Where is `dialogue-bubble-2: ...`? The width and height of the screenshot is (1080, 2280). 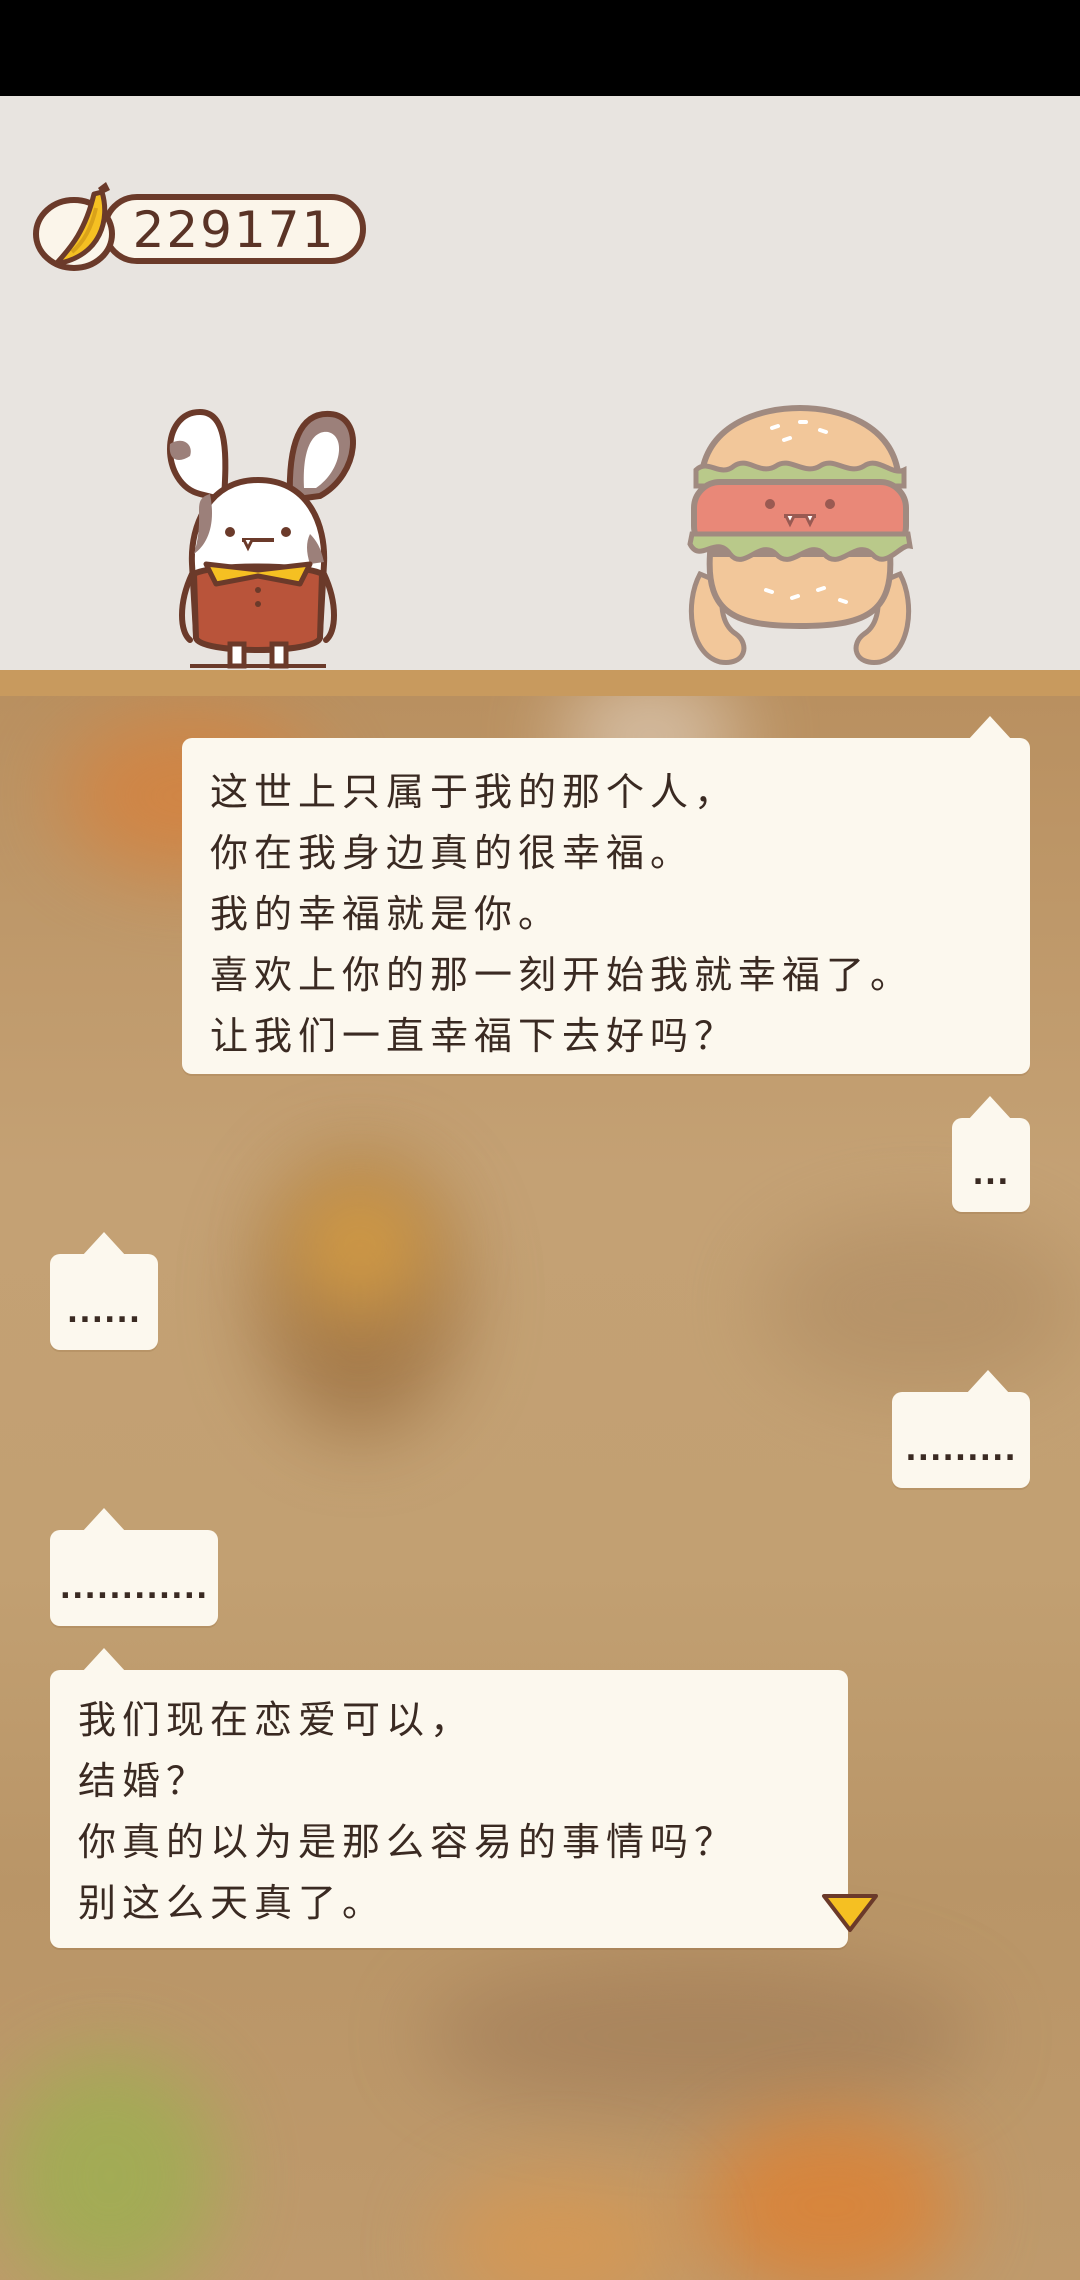
dialogue-bubble-2: ... is located at coordinates (991, 1154).